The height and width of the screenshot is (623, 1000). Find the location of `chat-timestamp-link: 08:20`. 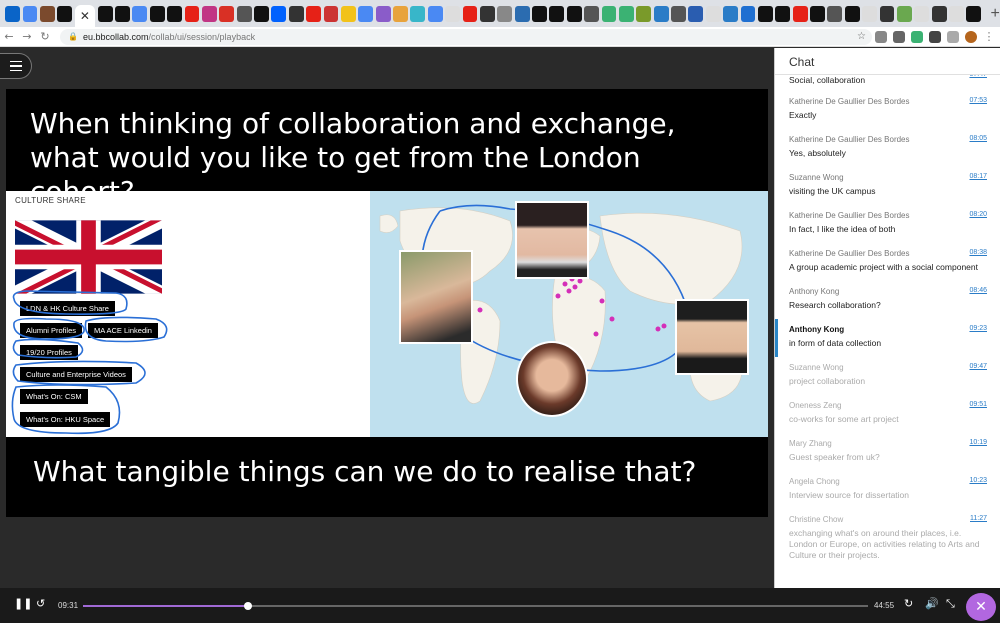

chat-timestamp-link: 08:20 is located at coordinates (978, 214).